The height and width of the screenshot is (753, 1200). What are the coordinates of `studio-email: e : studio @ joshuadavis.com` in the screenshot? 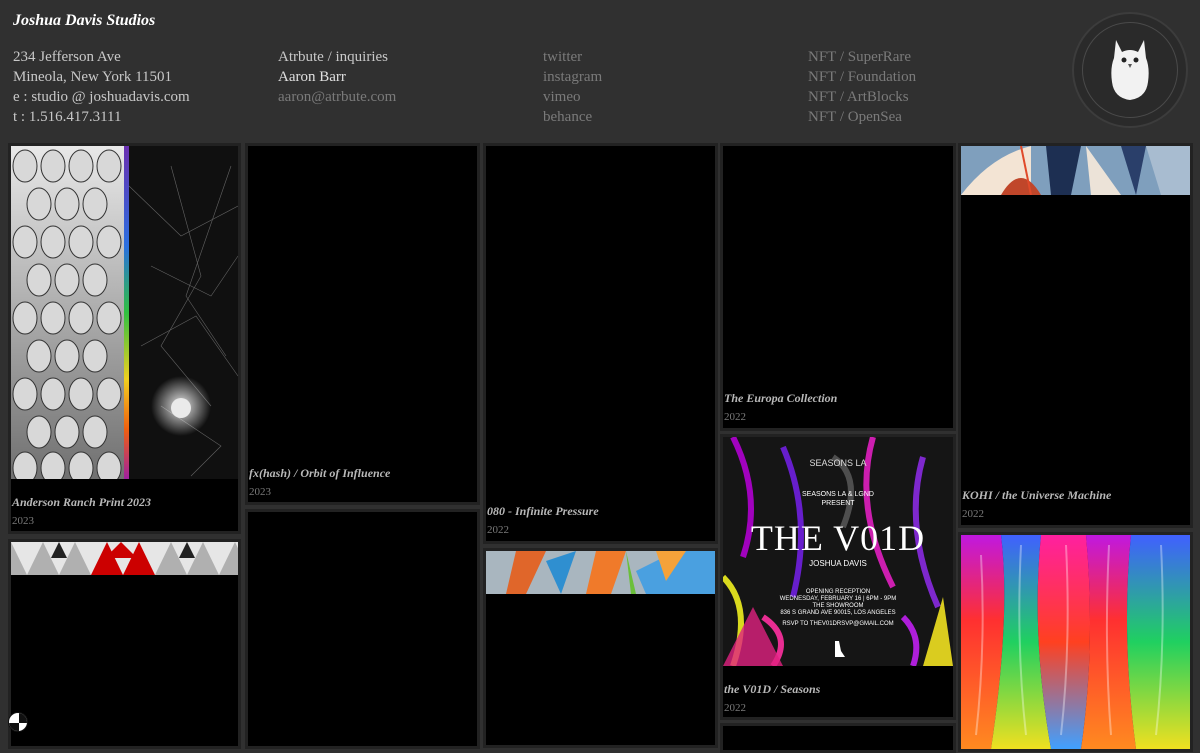 It's located at (101, 97).